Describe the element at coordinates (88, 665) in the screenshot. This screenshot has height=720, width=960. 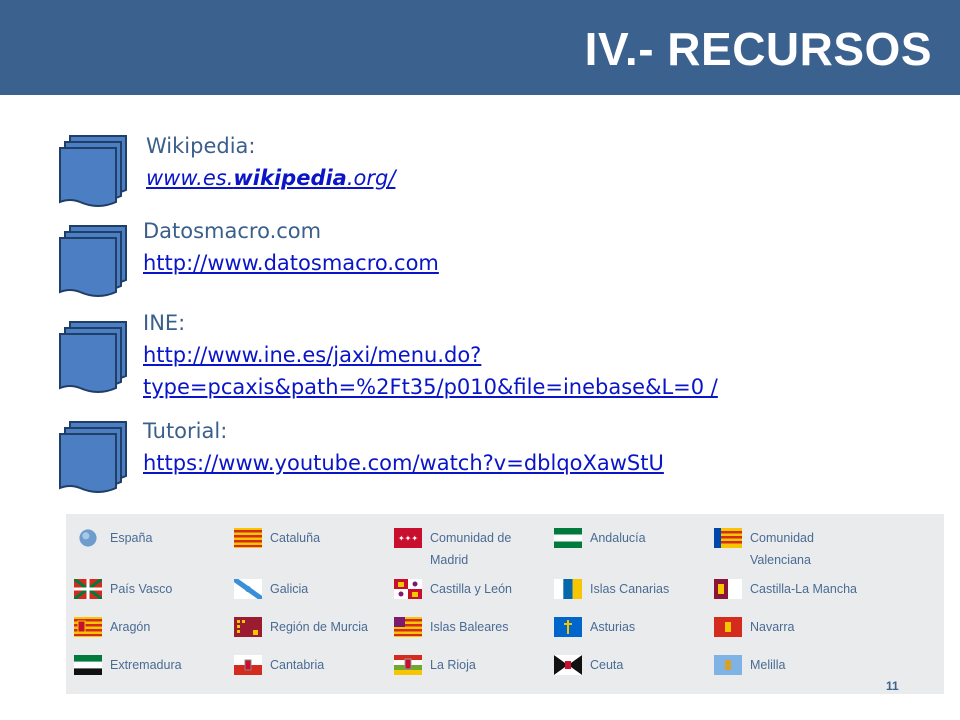
I see `flag-extremadura-icon` at that location.